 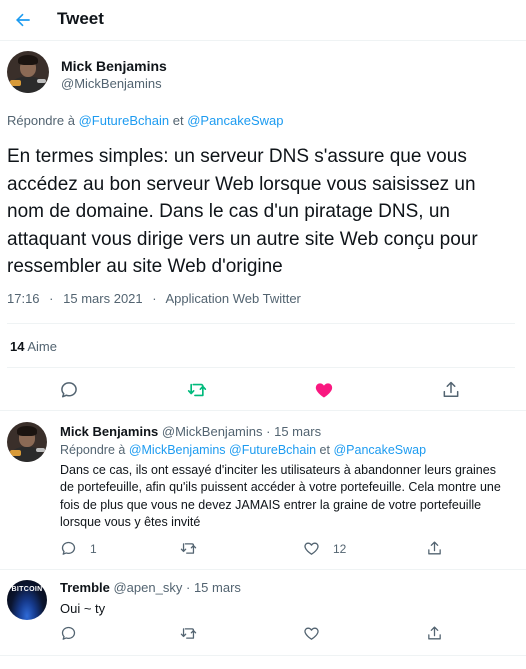 I want to click on heart-filled-icon, so click(x=324, y=390).